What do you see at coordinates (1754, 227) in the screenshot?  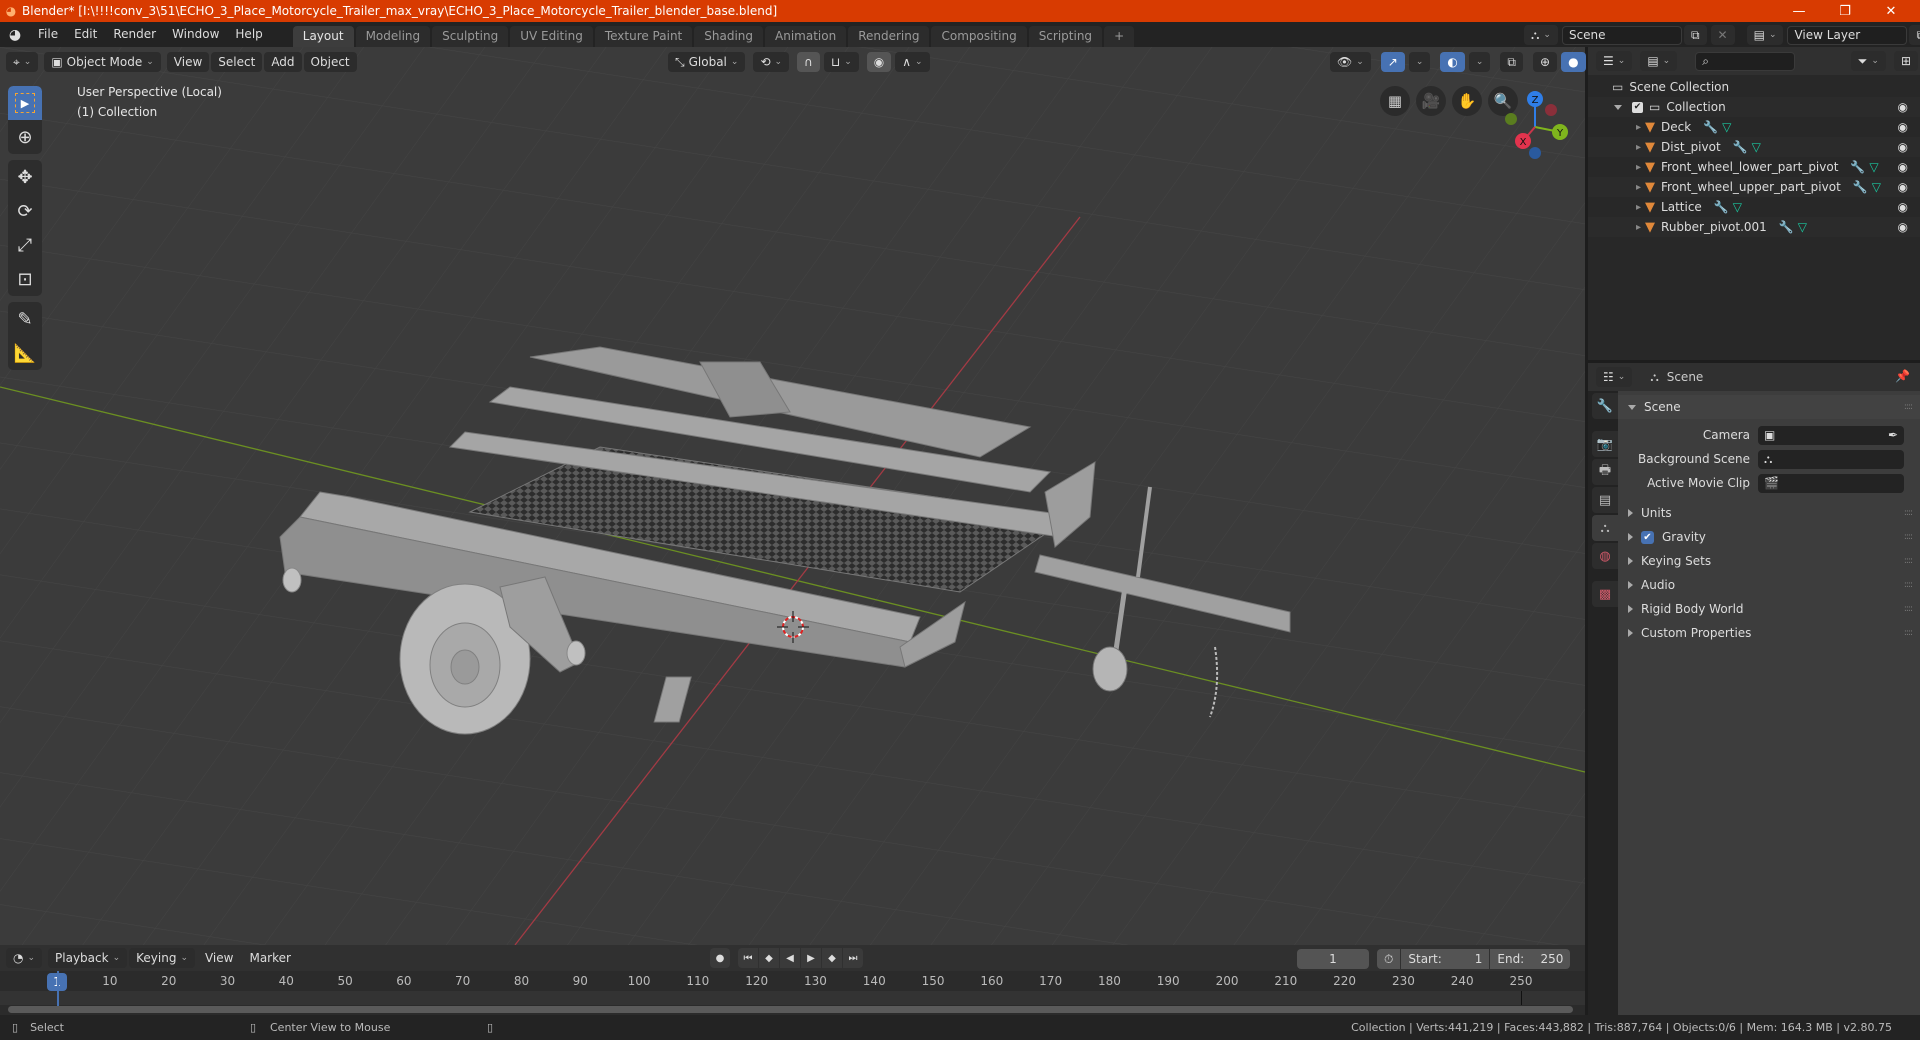 I see `outliner-object-row: ▸ ▼ Rubber_pivot.001 🔧 ▽ ◉` at bounding box center [1754, 227].